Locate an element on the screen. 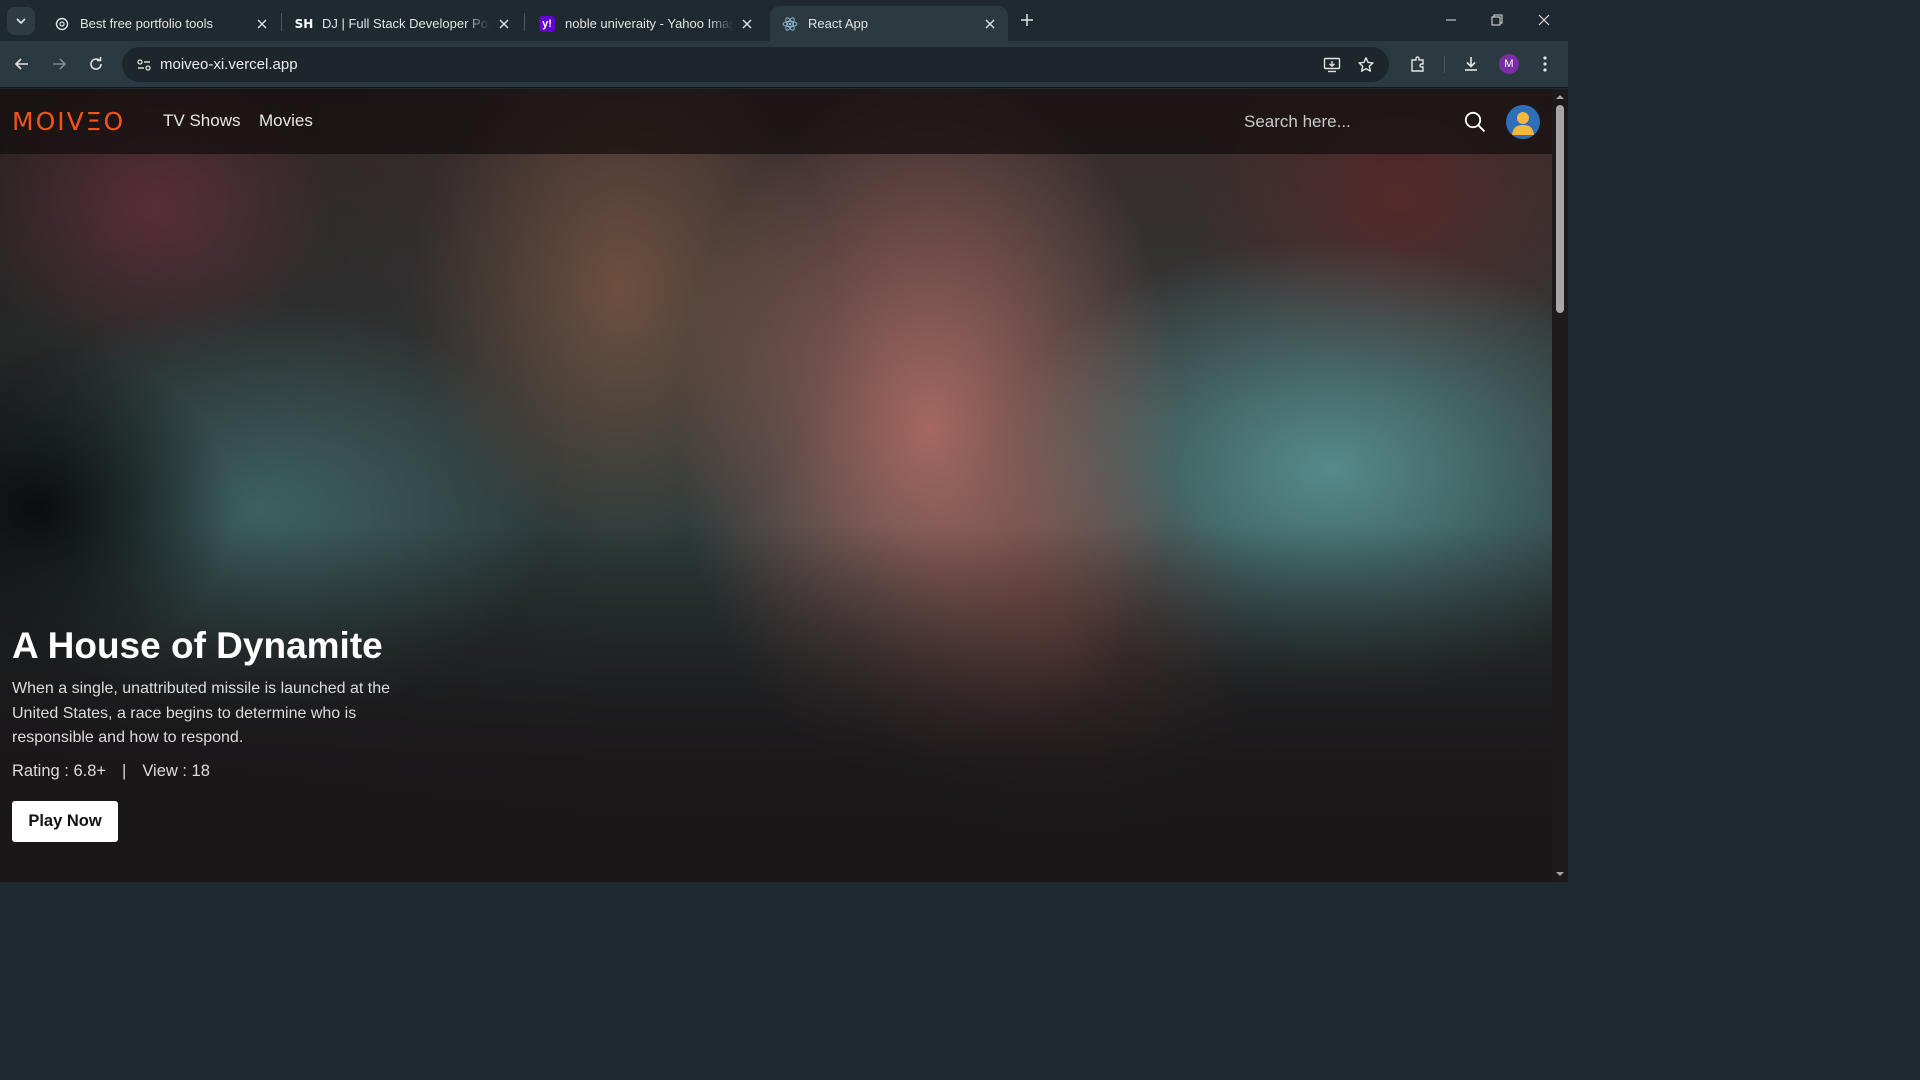 Image resolution: width=1920 pixels, height=1080 pixels. restore-button is located at coordinates (1497, 20).